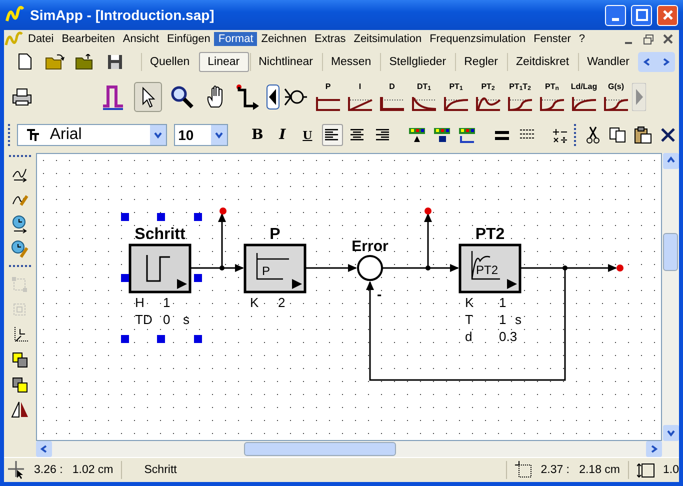 This screenshot has height=486, width=683. What do you see at coordinates (671, 470) in the screenshot?
I see `page-size: 1.0` at bounding box center [671, 470].